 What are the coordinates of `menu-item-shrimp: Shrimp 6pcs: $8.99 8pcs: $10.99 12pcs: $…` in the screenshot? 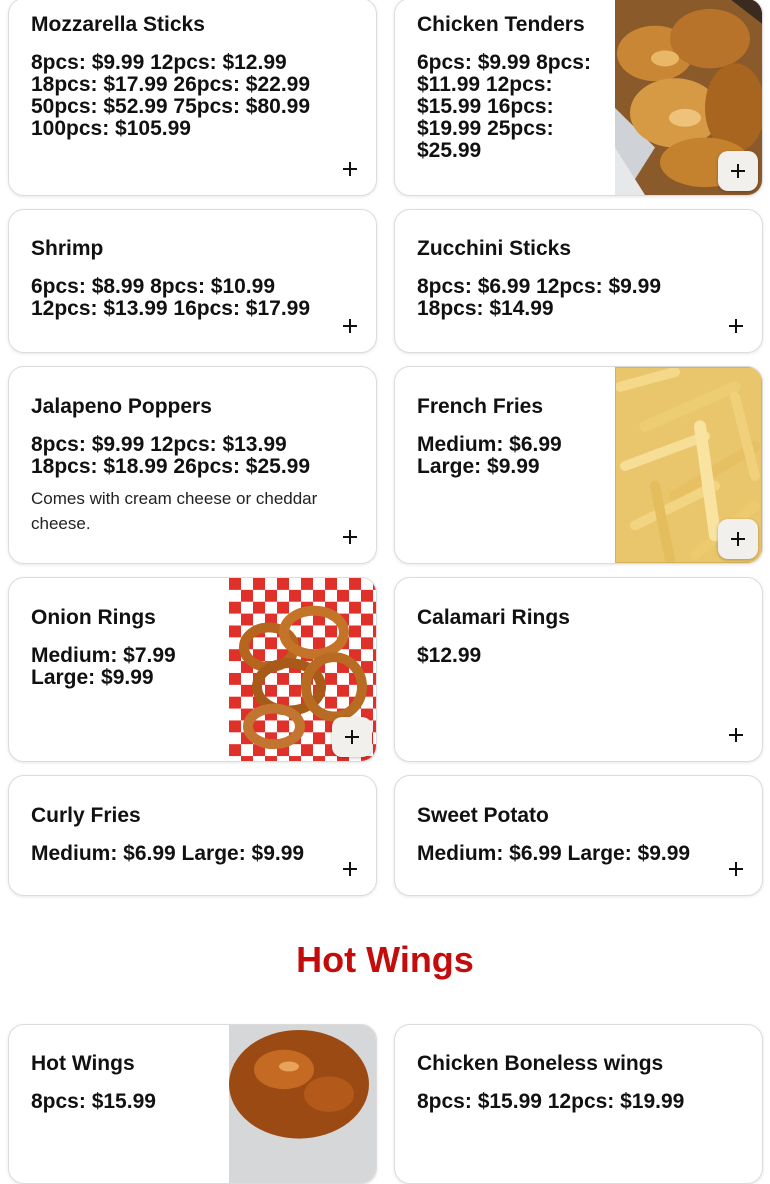 It's located at (192, 281).